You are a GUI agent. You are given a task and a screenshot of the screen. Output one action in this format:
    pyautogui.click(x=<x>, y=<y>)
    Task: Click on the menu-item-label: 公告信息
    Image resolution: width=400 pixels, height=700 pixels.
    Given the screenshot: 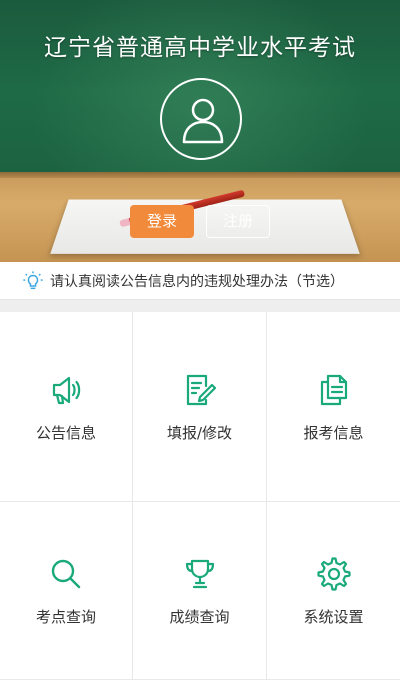 What is the action you would take?
    pyautogui.click(x=65, y=433)
    